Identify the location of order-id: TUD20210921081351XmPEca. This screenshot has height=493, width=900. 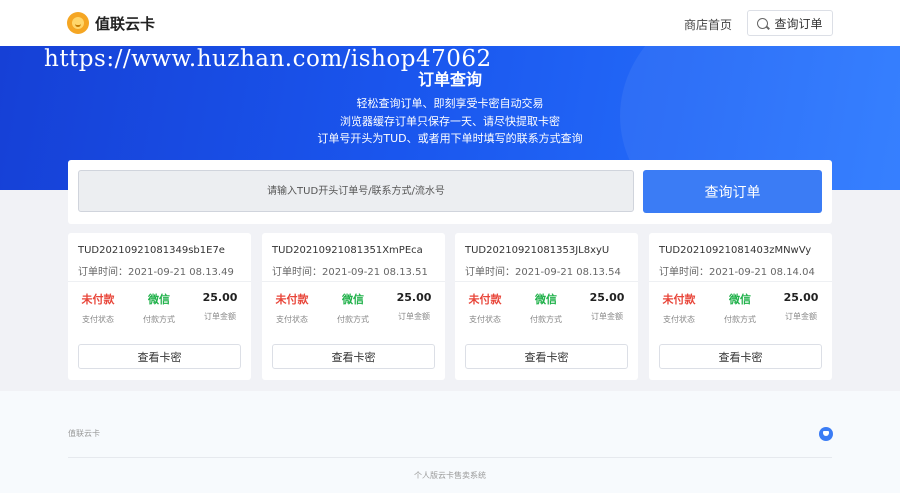
(347, 250).